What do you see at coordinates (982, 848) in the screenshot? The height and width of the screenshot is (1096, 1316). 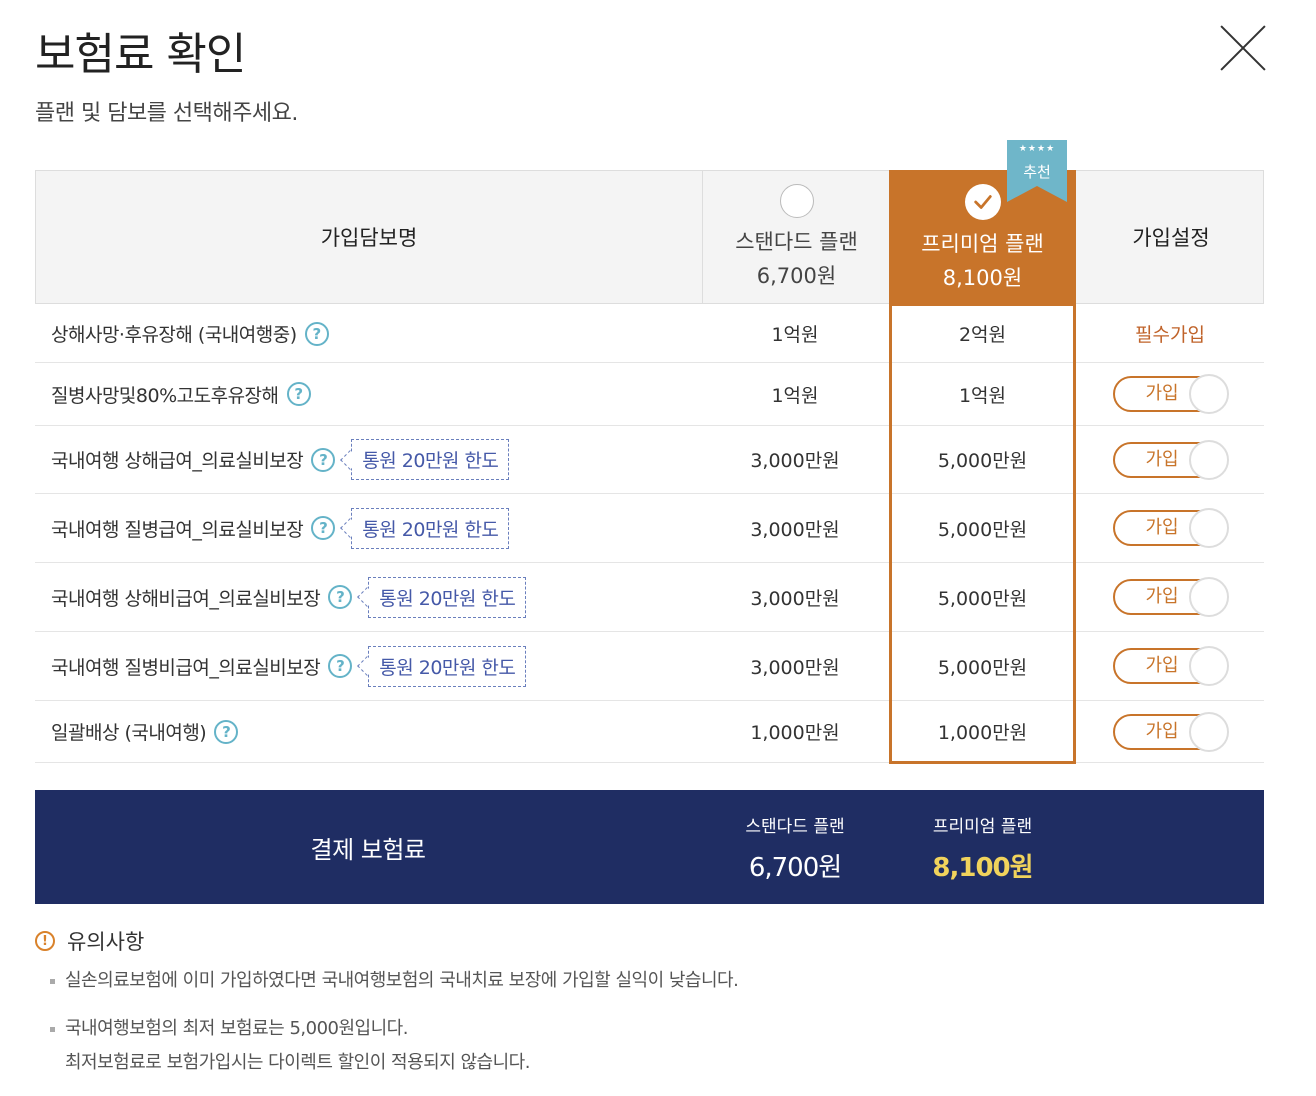 I see `total-premium: 프리미엄 플랜 8,100원` at bounding box center [982, 848].